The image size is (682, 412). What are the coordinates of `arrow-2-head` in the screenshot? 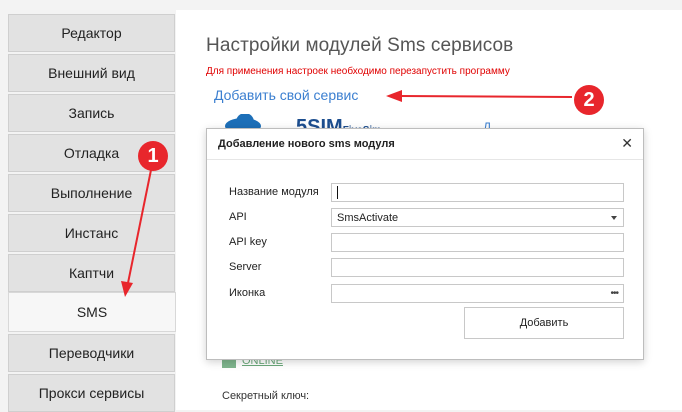 It's located at (394, 96).